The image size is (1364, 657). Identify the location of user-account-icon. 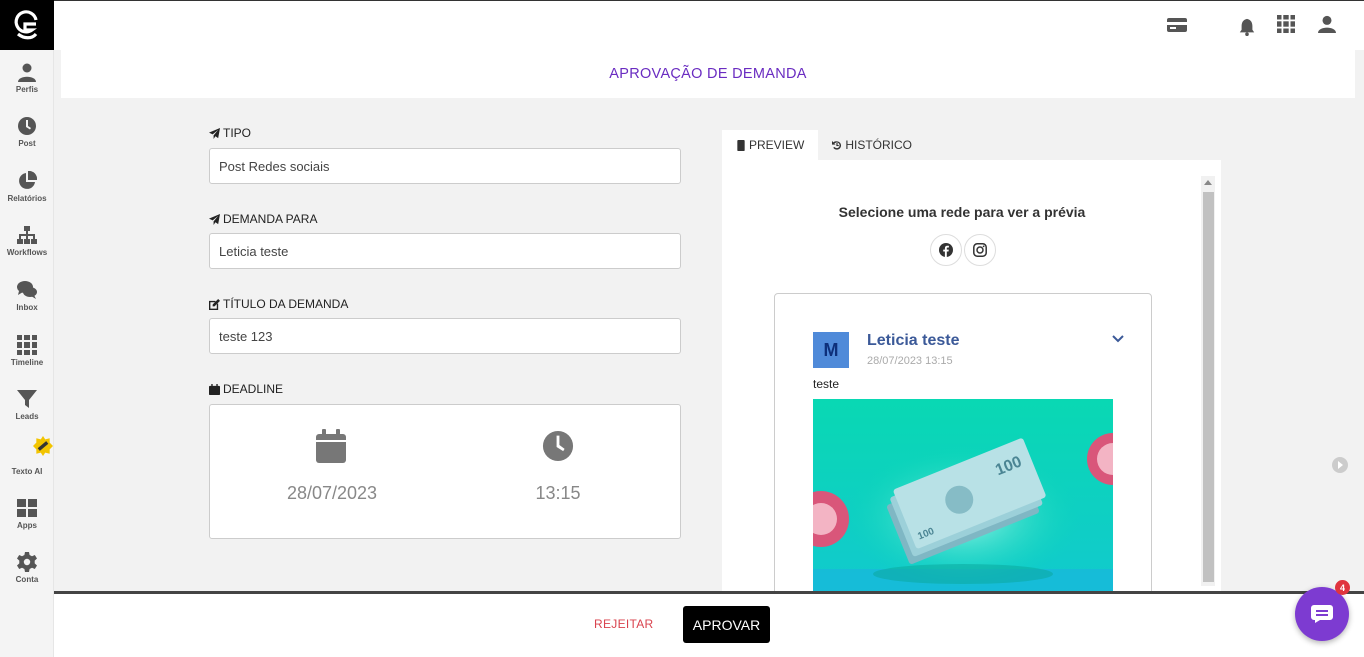
(1327, 24).